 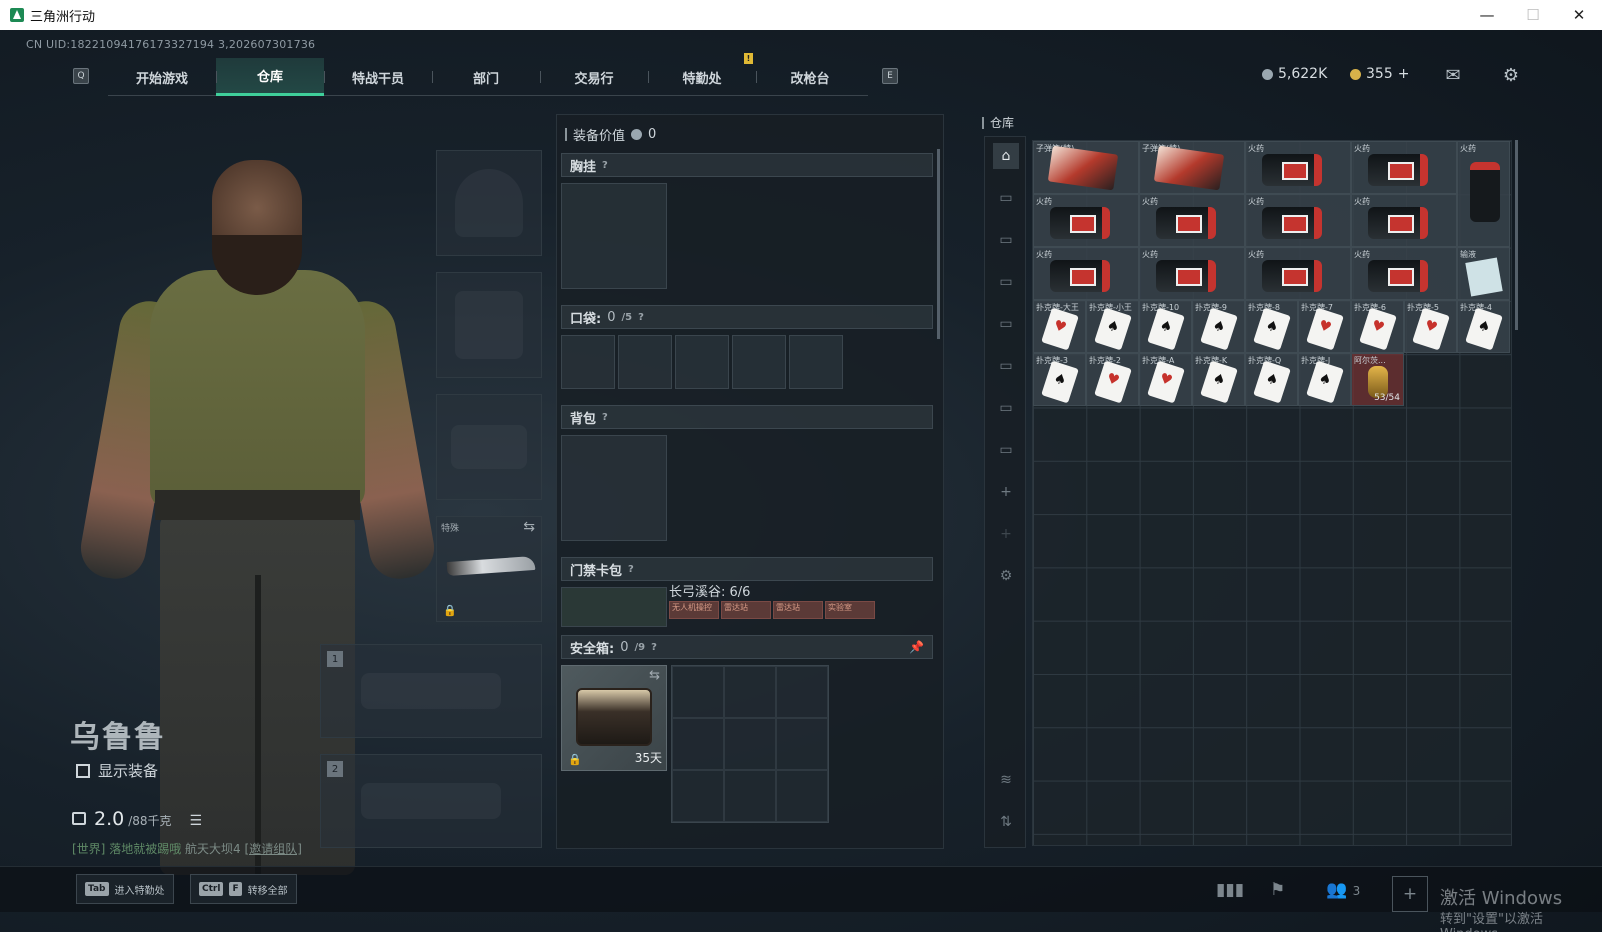 What do you see at coordinates (431, 801) in the screenshot?
I see `primary-weapon-slot-2: 2` at bounding box center [431, 801].